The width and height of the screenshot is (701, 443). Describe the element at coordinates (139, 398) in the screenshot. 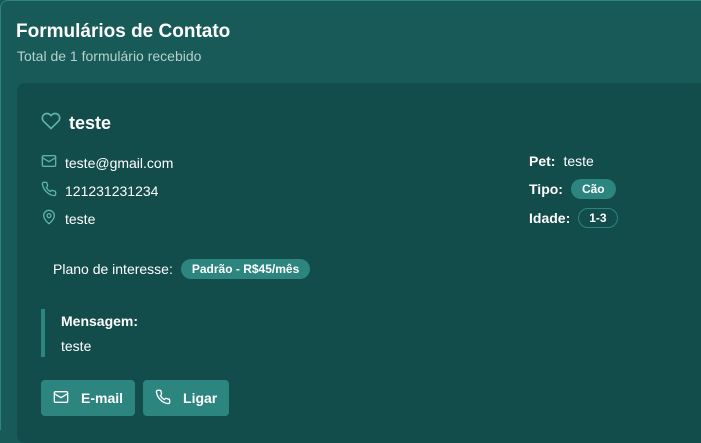

I see `action-buttons: E-mail Ligar` at that location.